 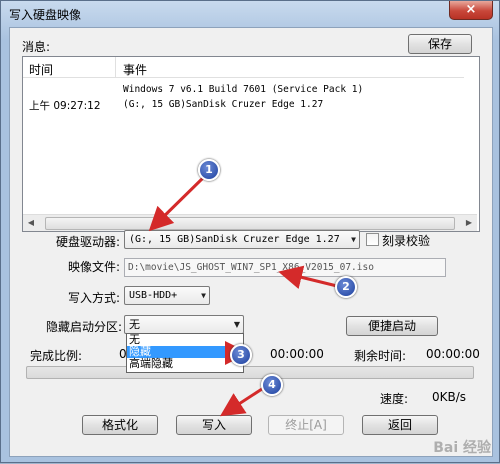 What do you see at coordinates (272, 385) in the screenshot?
I see `annotation-marker: 4` at bounding box center [272, 385].